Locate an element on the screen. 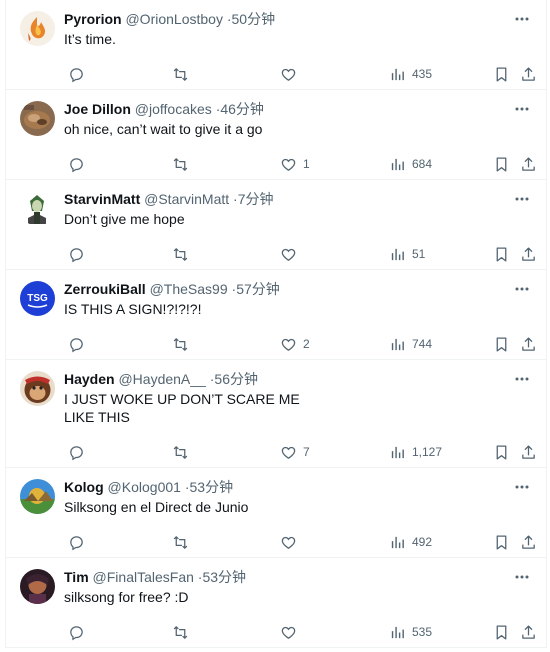 This screenshot has height=652, width=550. tweet-text: silksong for free? :D is located at coordinates (126, 597).